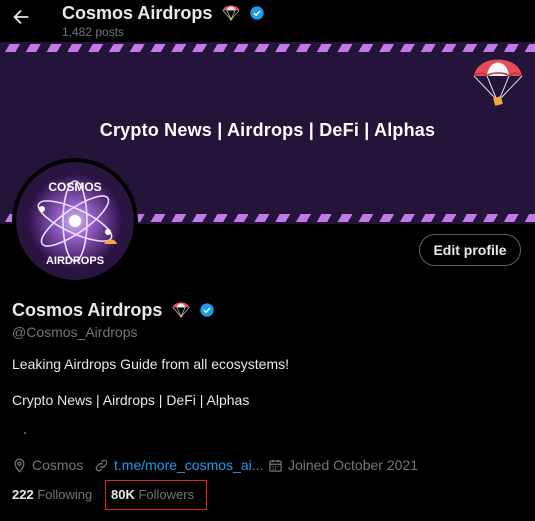 This screenshot has height=521, width=535. I want to click on link-icon, so click(101, 465).